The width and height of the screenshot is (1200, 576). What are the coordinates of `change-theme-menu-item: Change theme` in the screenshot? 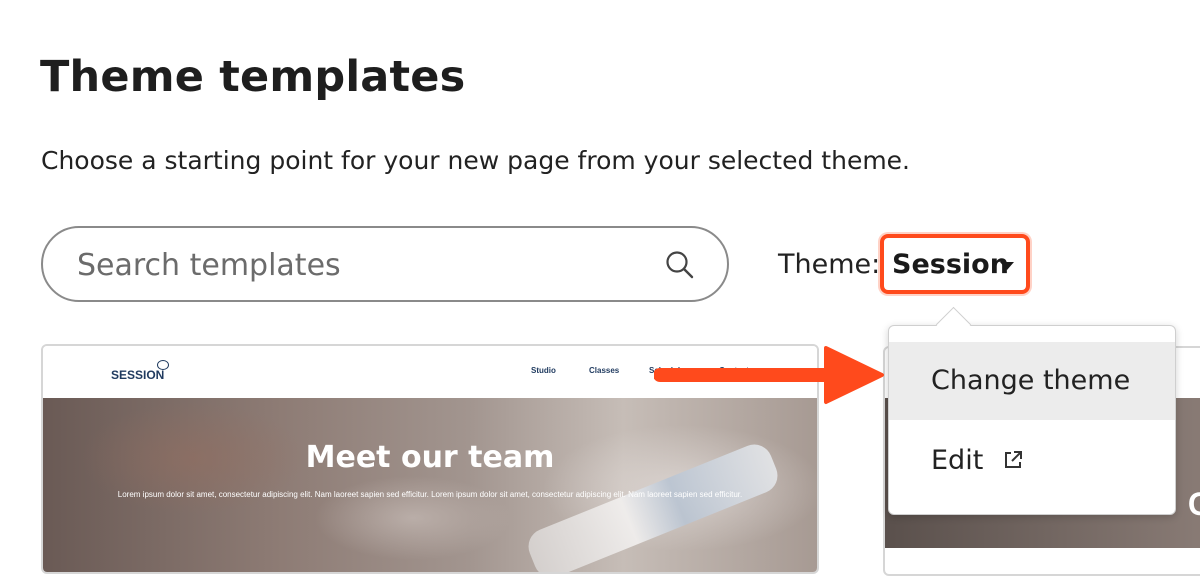 It's located at (1032, 381).